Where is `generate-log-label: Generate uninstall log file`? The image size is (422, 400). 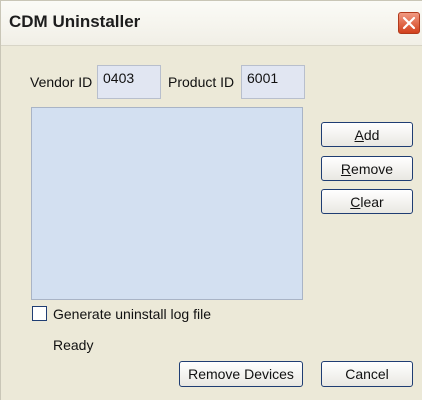
generate-log-label: Generate uninstall log file is located at coordinates (132, 314).